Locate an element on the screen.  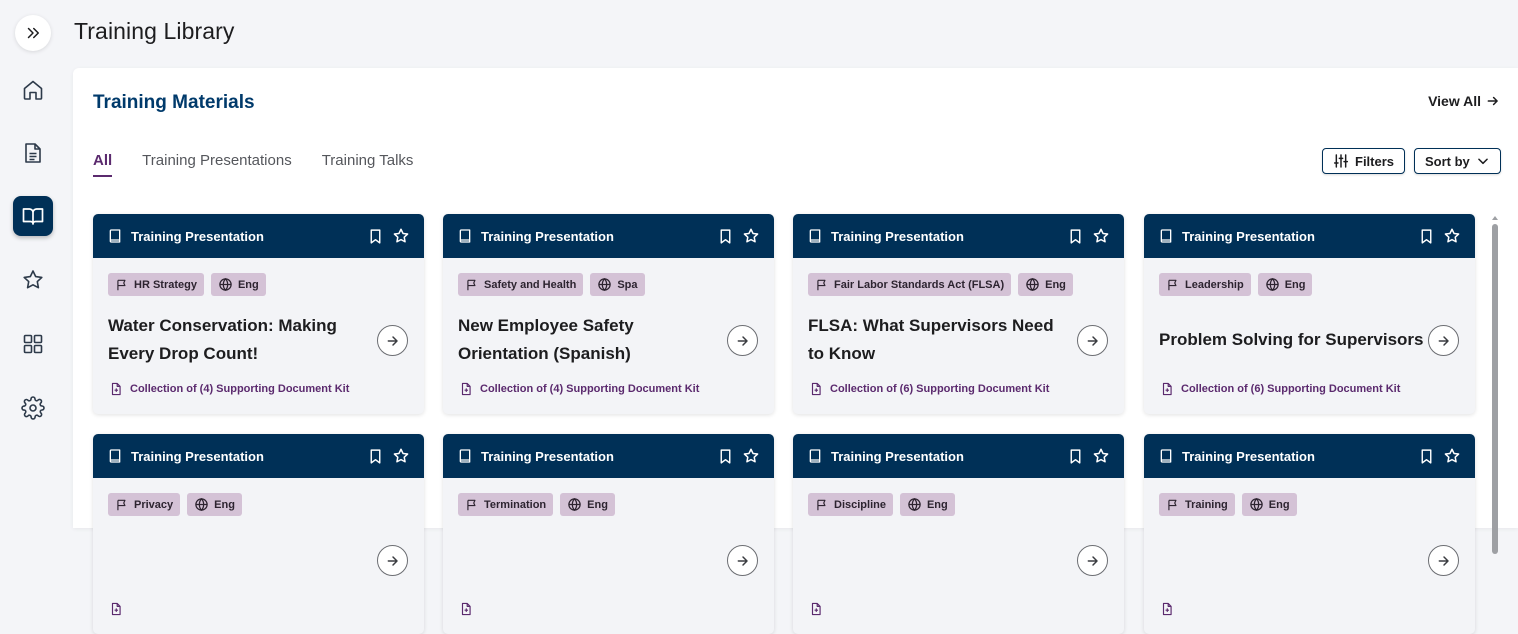
tab-training-presentations: Training Presentations is located at coordinates (217, 164).